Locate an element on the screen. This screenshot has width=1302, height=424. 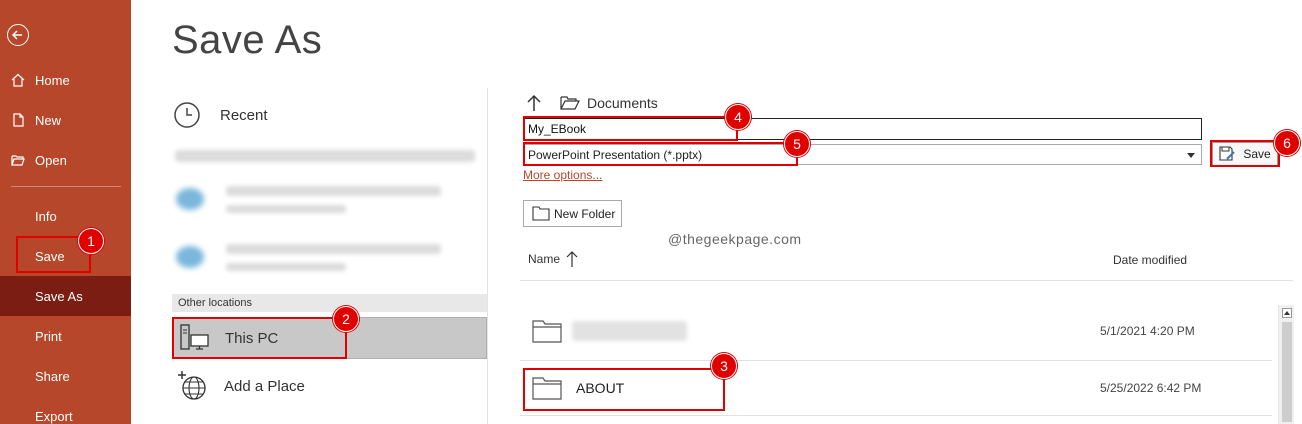
file-list-scrollbar is located at coordinates (1286, 364).